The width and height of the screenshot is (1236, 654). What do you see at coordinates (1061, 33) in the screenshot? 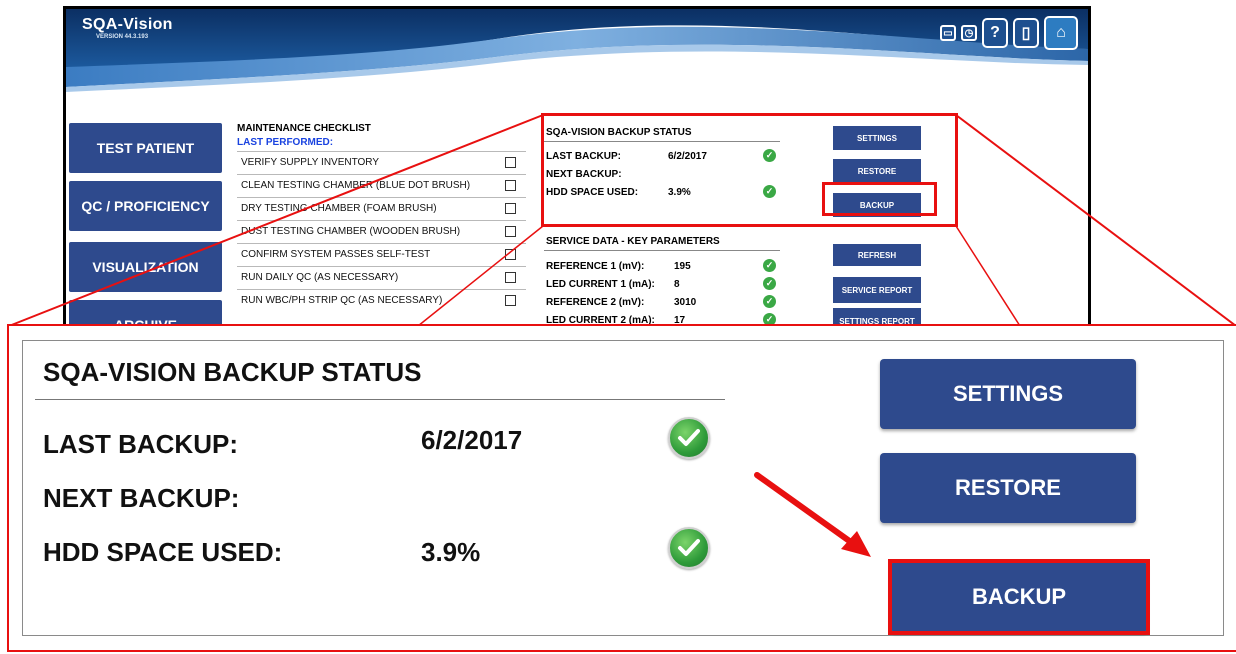
I see `home-icon: ⌂` at bounding box center [1061, 33].